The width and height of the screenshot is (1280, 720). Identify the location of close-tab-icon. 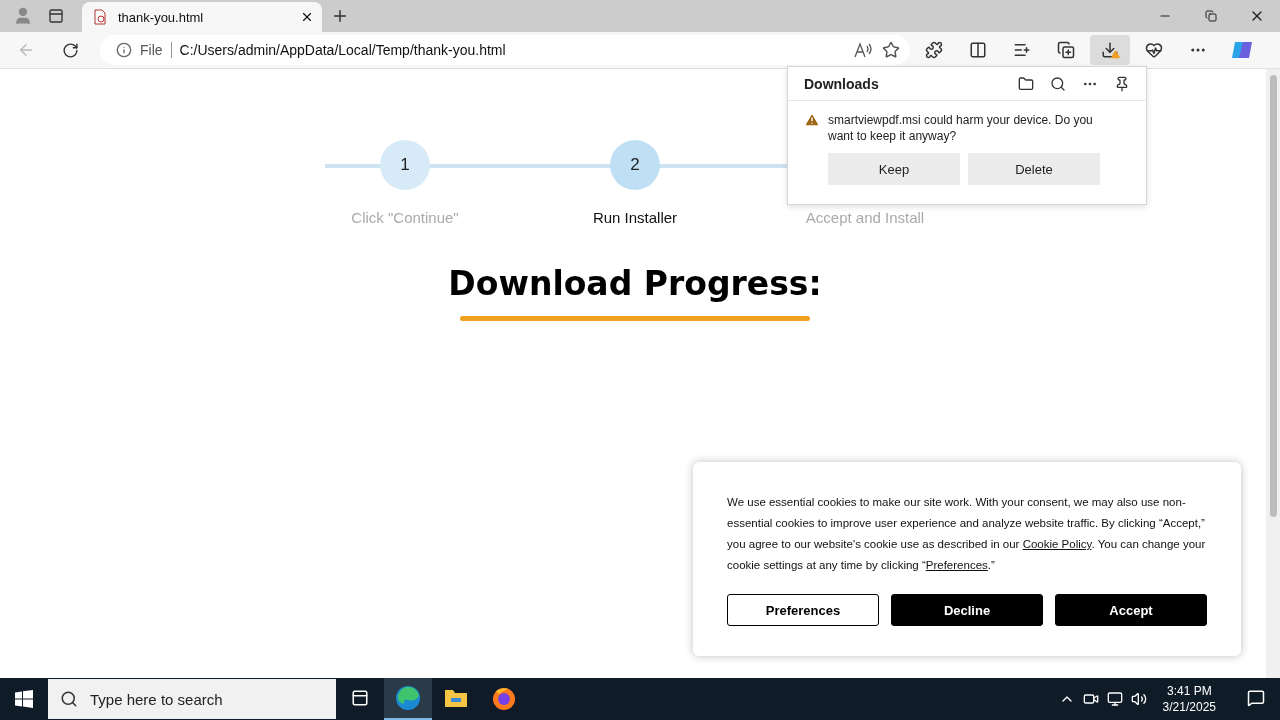
(307, 17).